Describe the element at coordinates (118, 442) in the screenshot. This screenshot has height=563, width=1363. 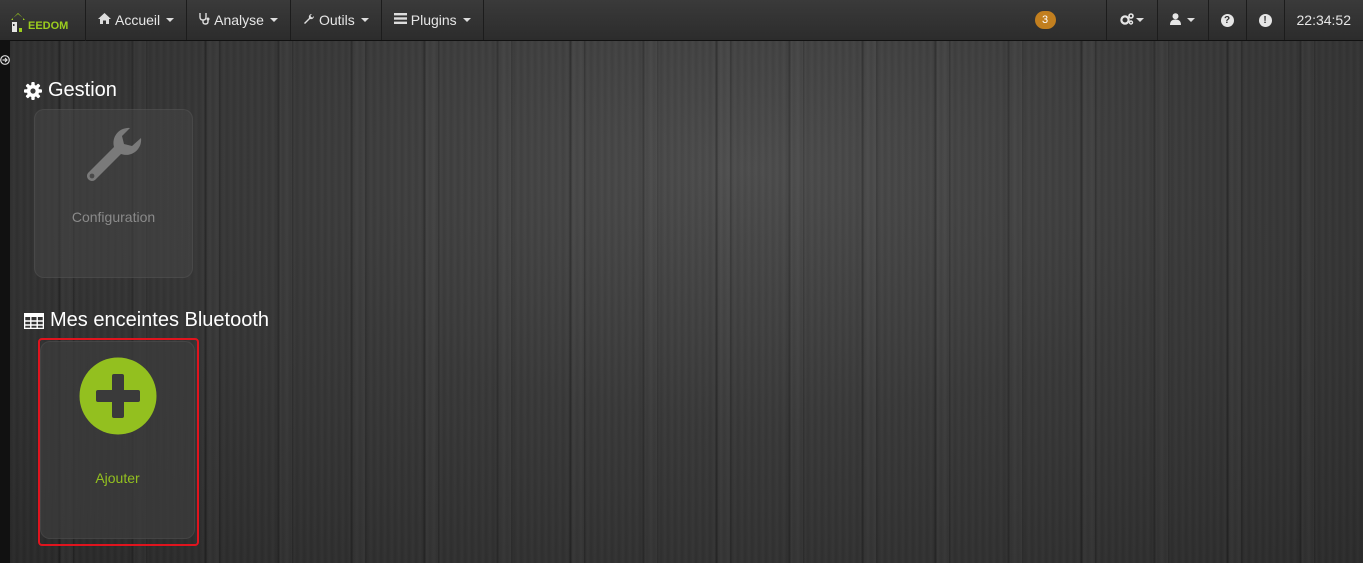
I see `highlight-box` at that location.